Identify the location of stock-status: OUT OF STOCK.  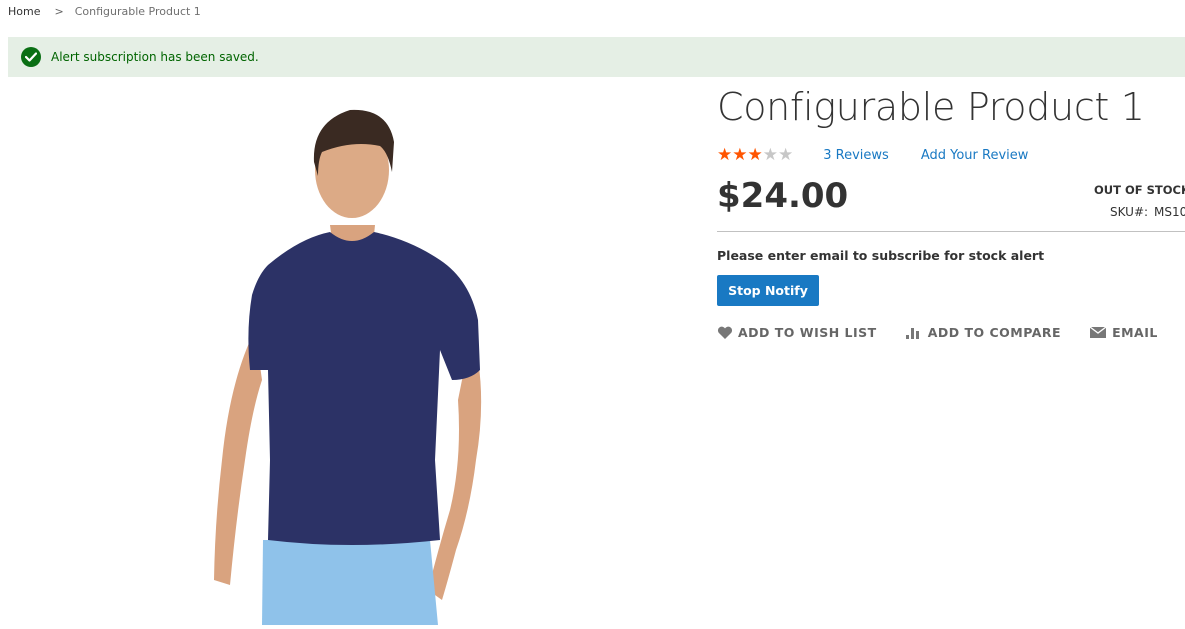
(1139, 190).